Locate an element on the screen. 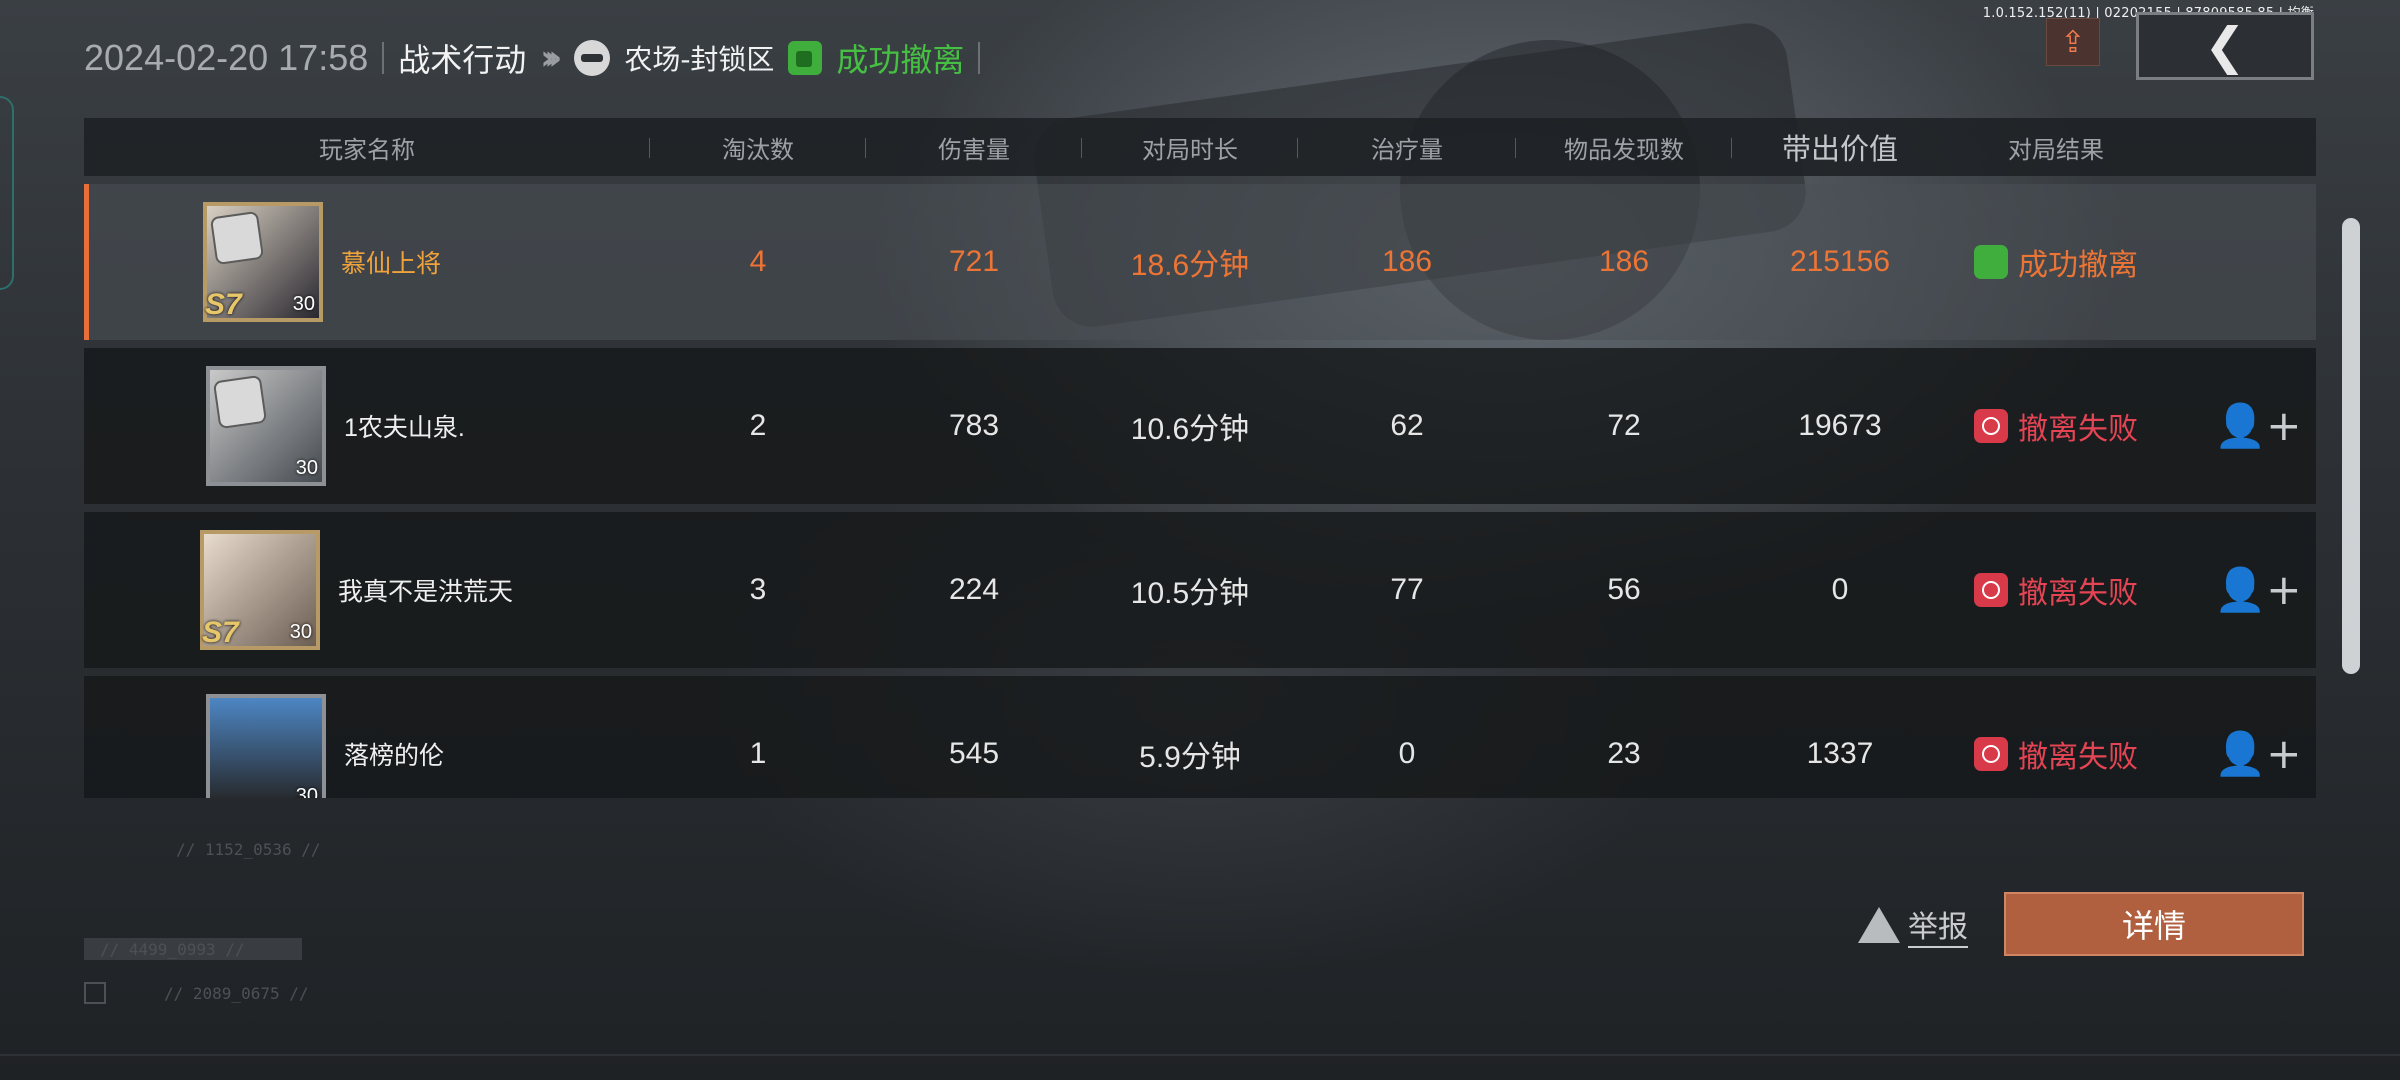 This screenshot has height=1080, width=2400. bottom-divider is located at coordinates (1200, 1055).